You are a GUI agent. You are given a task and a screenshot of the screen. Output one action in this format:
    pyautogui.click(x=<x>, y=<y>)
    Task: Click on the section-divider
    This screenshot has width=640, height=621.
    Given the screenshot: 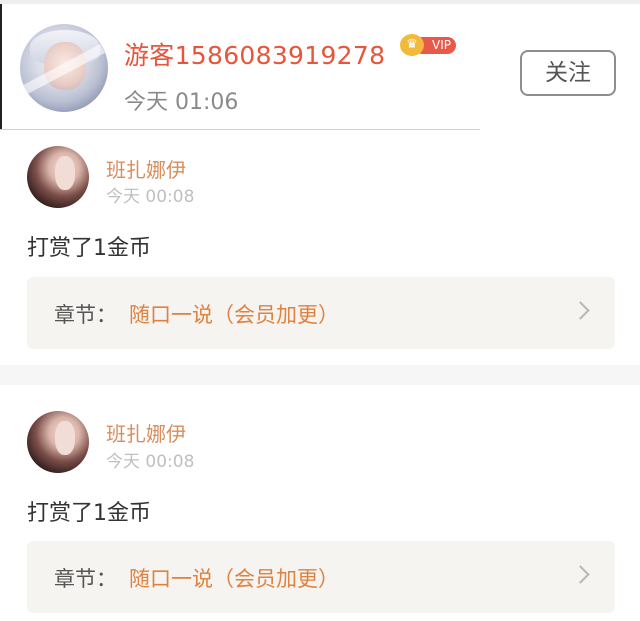 What is the action you would take?
    pyautogui.click(x=320, y=375)
    